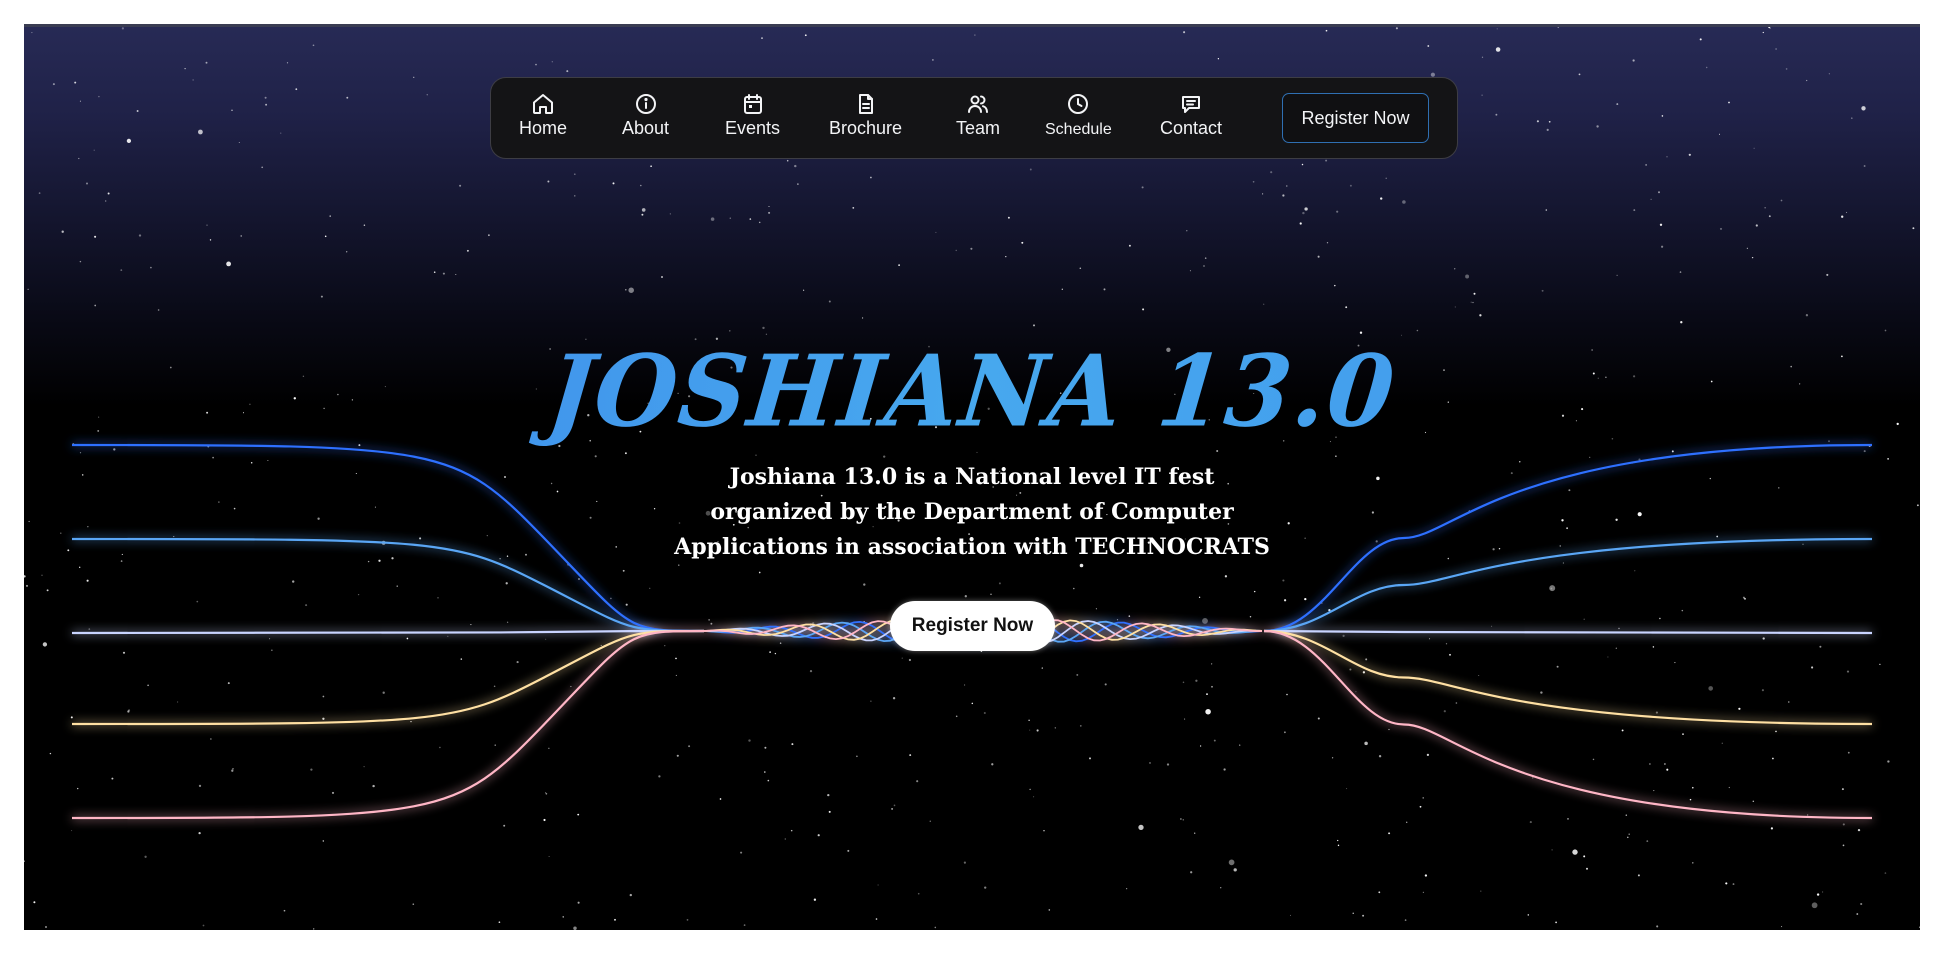 The height and width of the screenshot is (955, 1944). What do you see at coordinates (866, 128) in the screenshot?
I see `nav-brochure-label: Brochure` at bounding box center [866, 128].